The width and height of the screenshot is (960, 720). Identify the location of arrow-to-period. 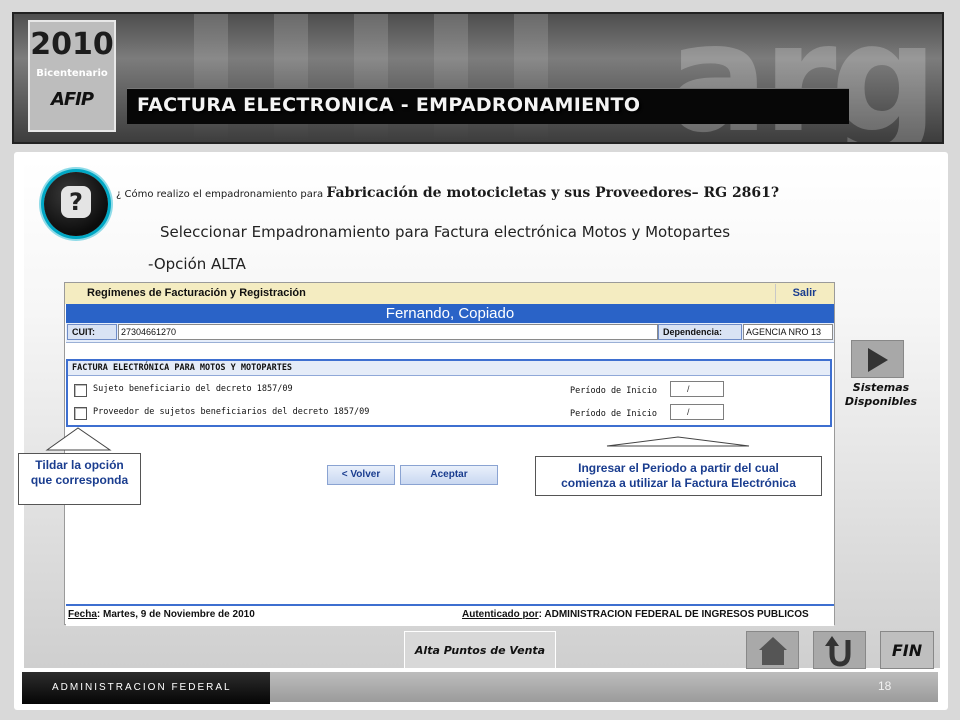
(678, 441).